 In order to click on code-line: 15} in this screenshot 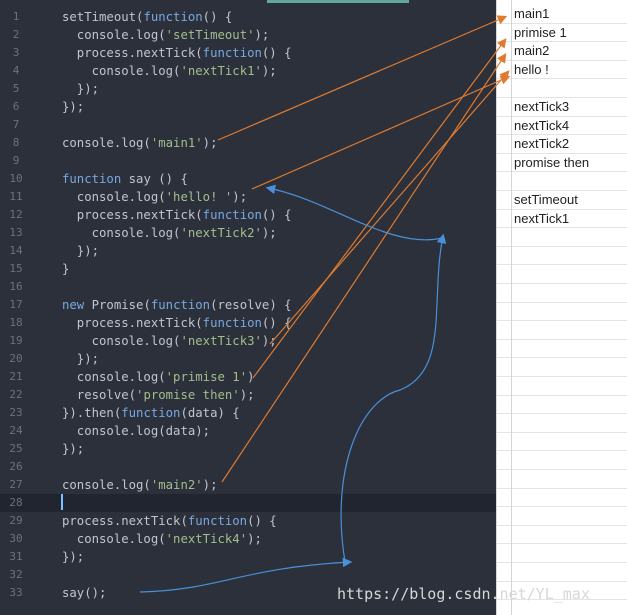, I will do `click(248, 269)`.